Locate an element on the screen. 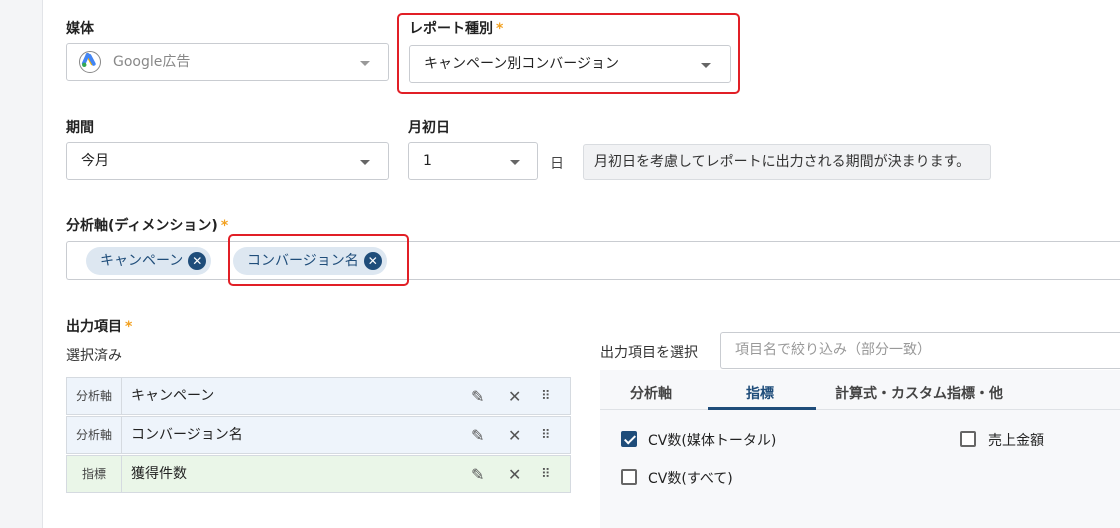 Image resolution: width=1120 pixels, height=528 pixels. tab-divider is located at coordinates (860, 409).